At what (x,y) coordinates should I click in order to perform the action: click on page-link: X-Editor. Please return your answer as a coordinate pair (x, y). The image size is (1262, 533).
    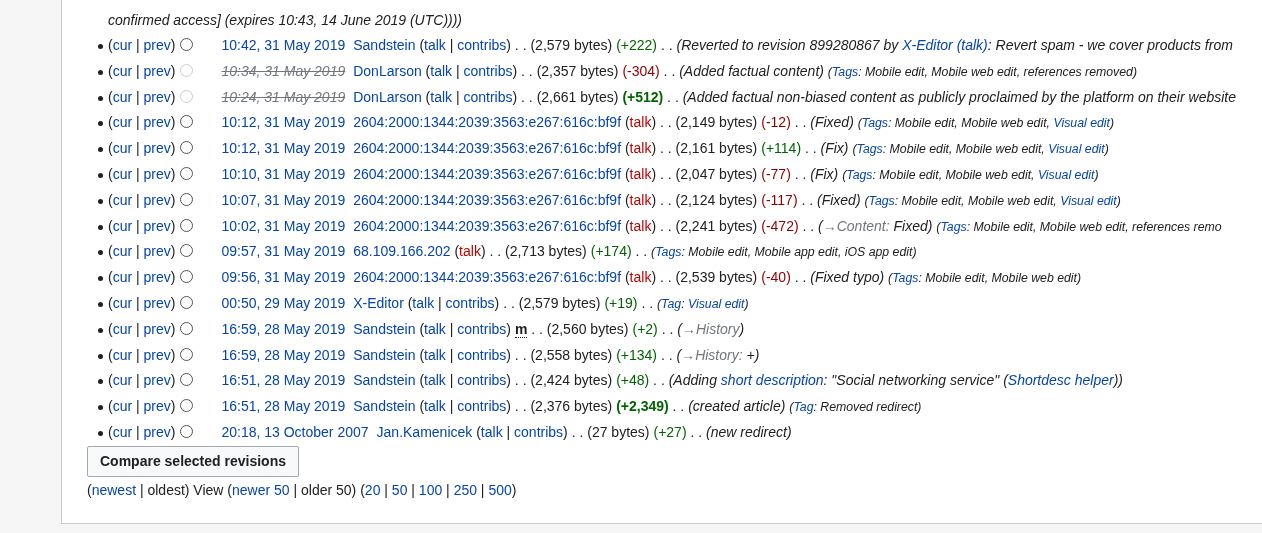
    Looking at the image, I should click on (378, 302).